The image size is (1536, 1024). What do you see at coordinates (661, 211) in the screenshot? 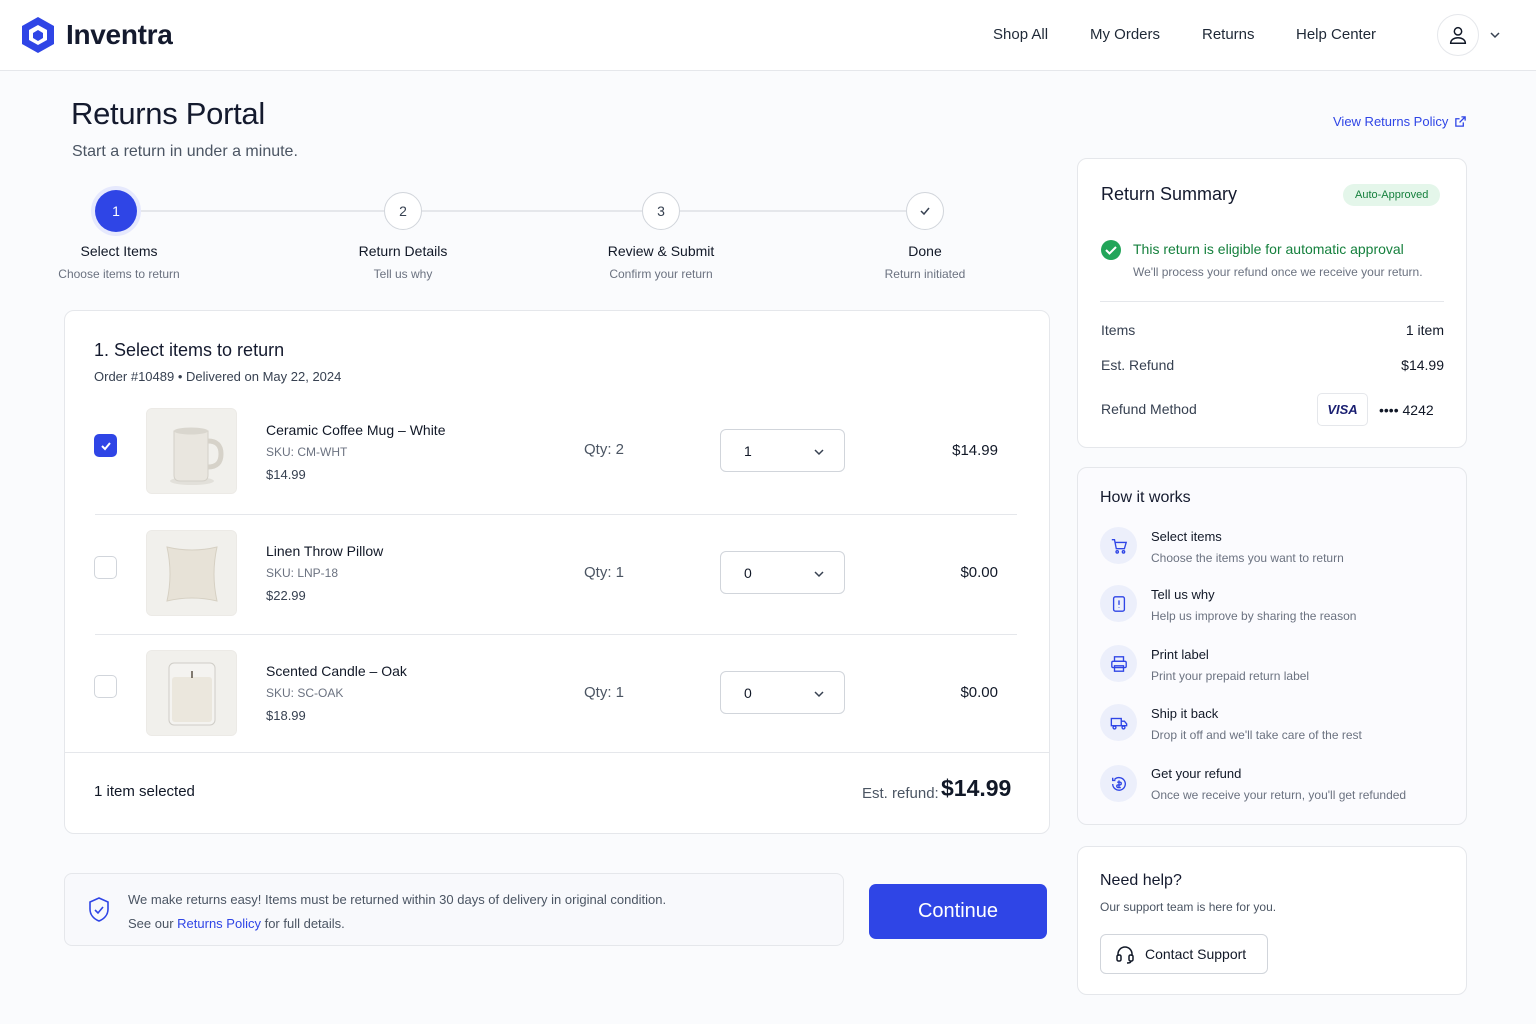
I see `step-3-circle: 3` at bounding box center [661, 211].